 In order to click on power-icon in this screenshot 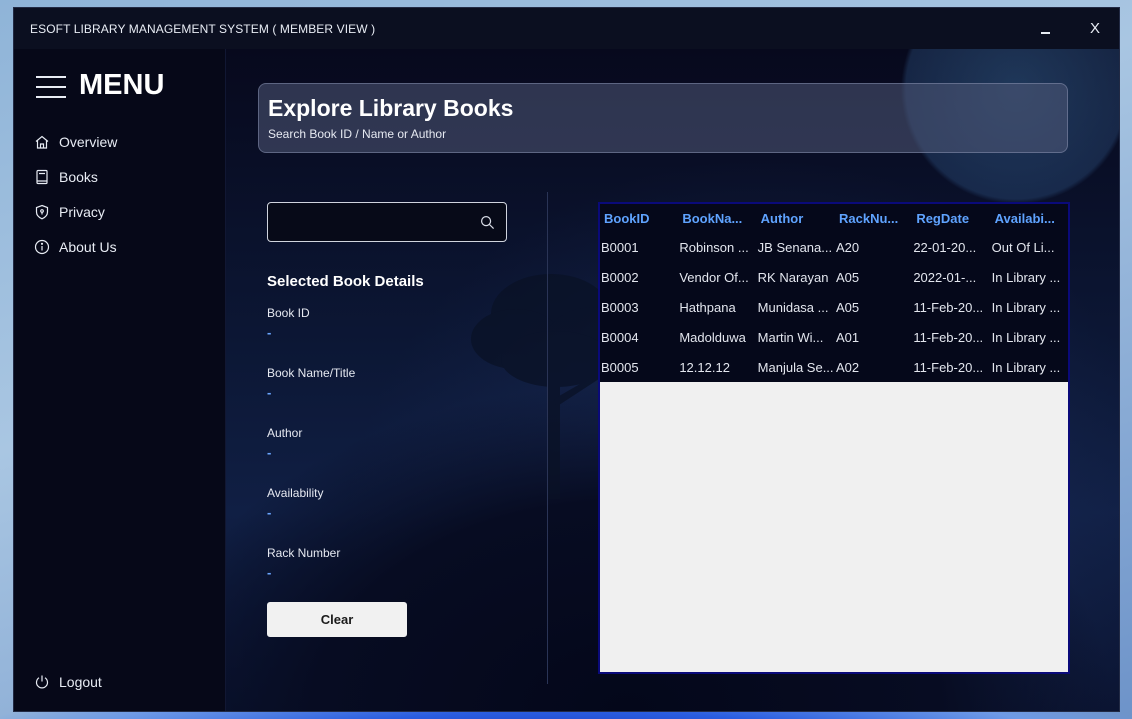, I will do `click(42, 682)`.